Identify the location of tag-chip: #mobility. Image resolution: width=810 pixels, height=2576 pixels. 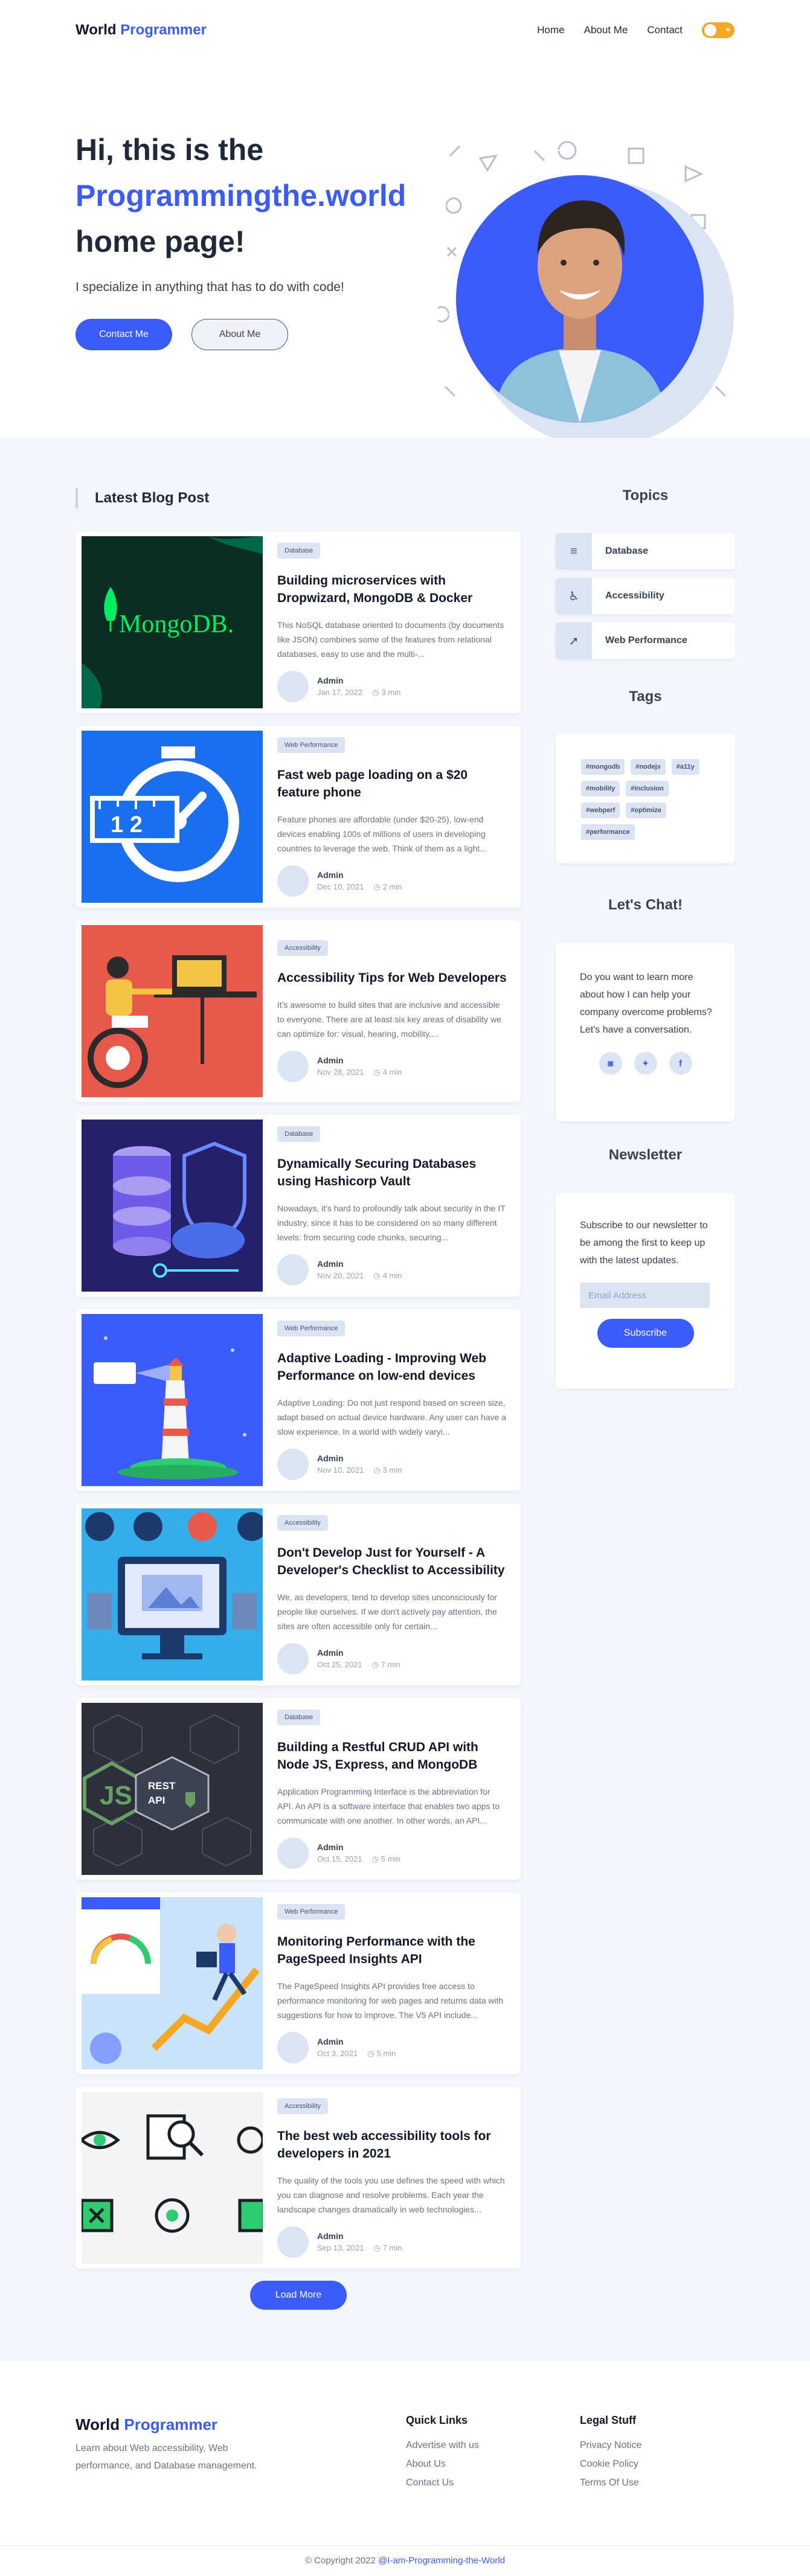
(600, 788).